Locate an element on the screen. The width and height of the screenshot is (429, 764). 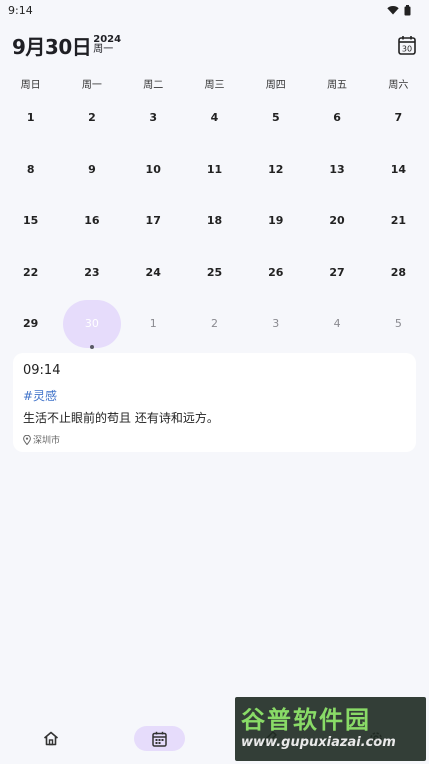
day-number: 20 is located at coordinates (337, 221).